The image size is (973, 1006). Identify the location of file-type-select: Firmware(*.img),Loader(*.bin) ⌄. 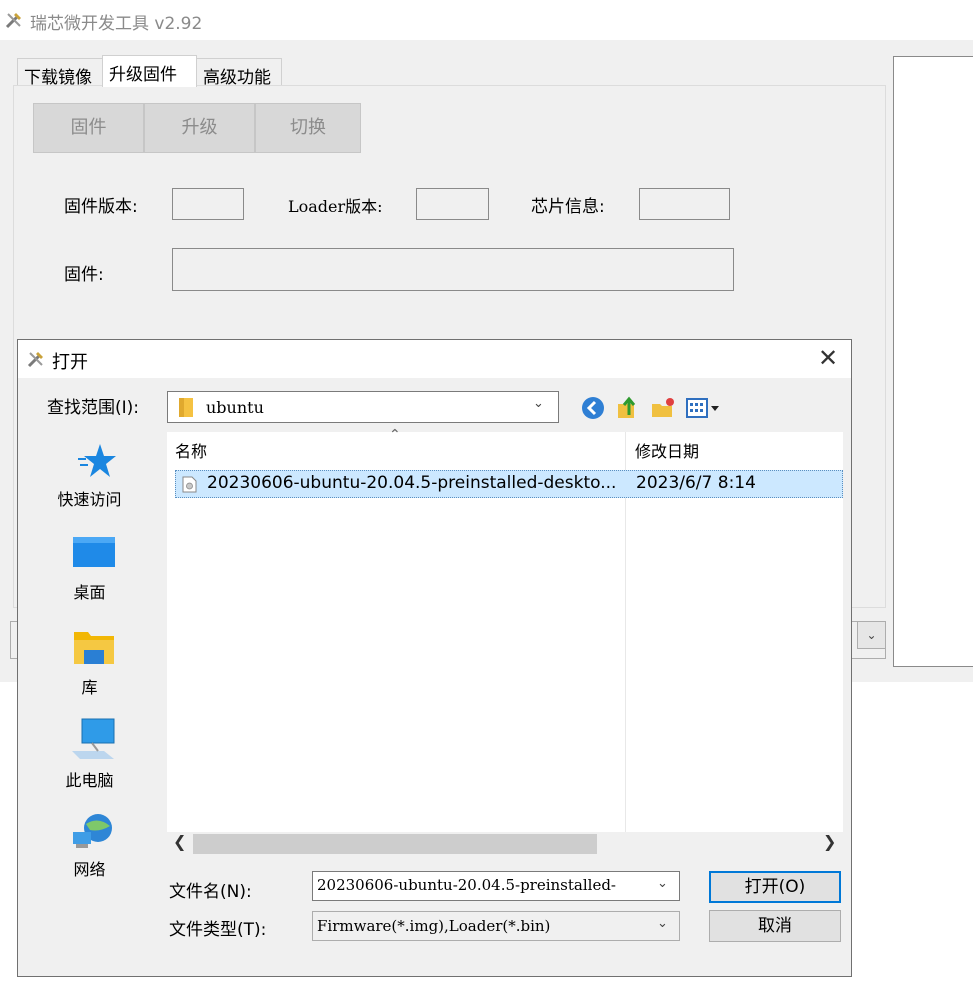
(496, 926).